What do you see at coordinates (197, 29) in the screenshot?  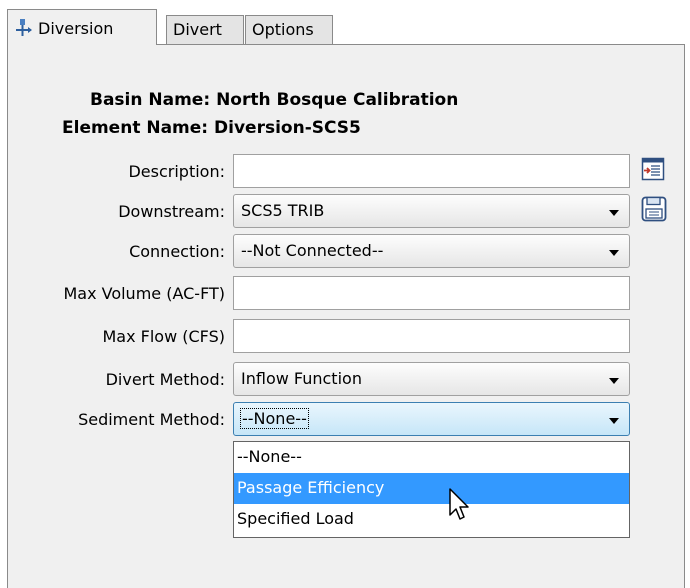 I see `tab-divert-label: Divert` at bounding box center [197, 29].